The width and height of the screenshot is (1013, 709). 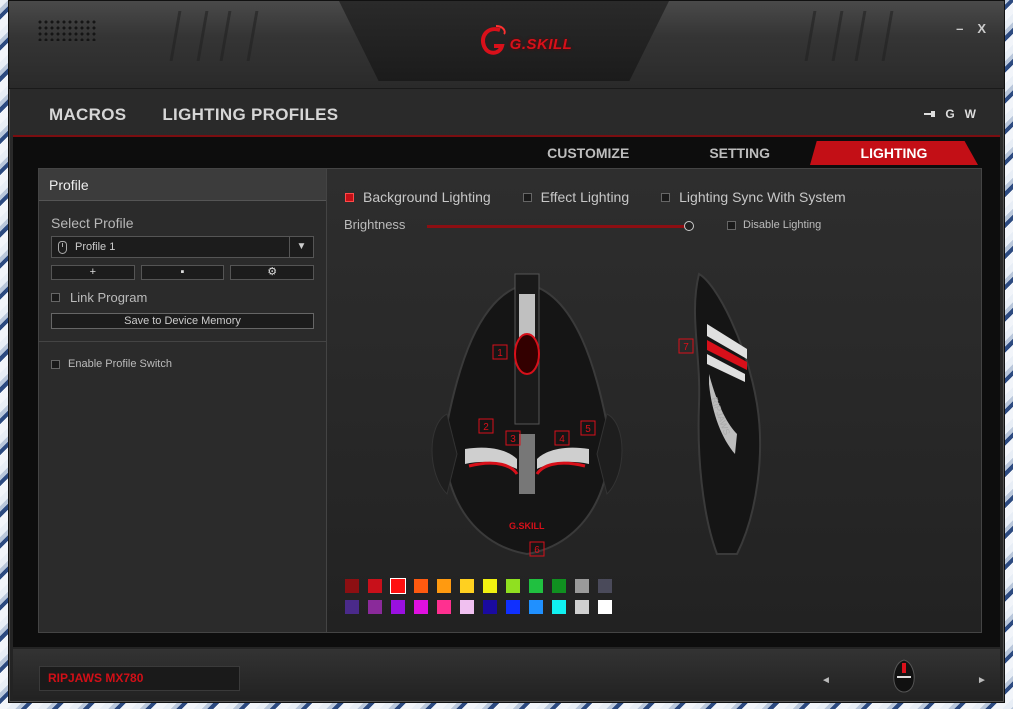 I want to click on tab-lighting: LIGHTING, so click(x=894, y=153).